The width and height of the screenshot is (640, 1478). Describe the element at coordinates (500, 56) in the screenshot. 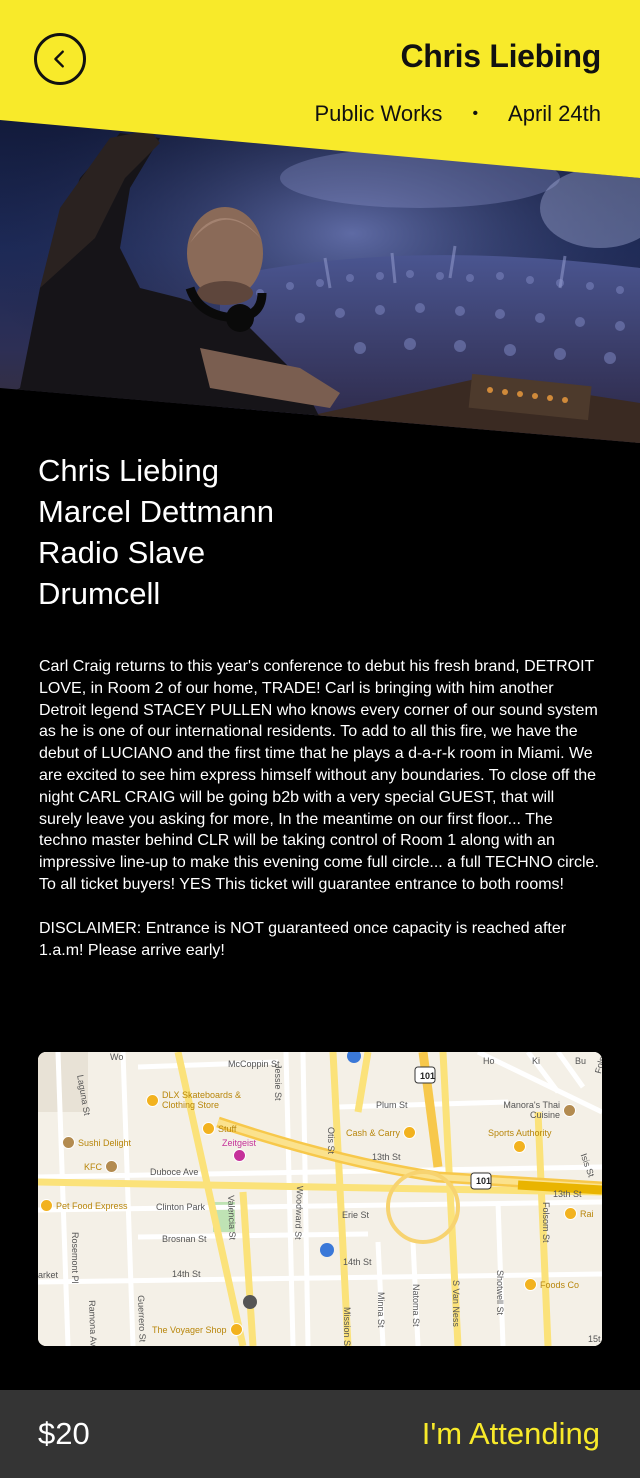

I see `page-title: Chris Liebing` at that location.